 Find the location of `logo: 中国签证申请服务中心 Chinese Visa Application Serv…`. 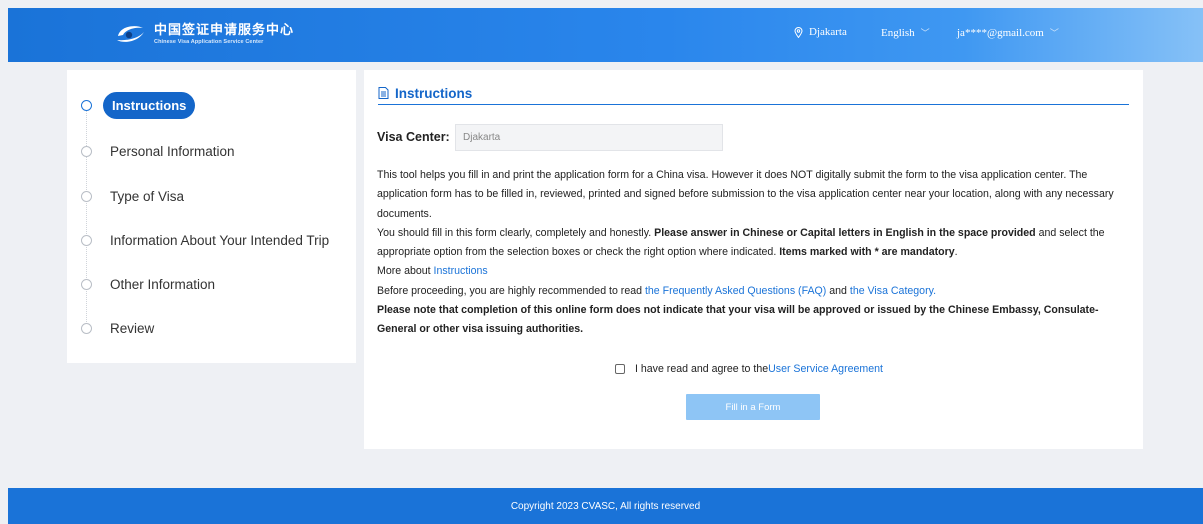

logo: 中国签证申请服务中心 Chinese Visa Application Serv… is located at coordinates (204, 34).